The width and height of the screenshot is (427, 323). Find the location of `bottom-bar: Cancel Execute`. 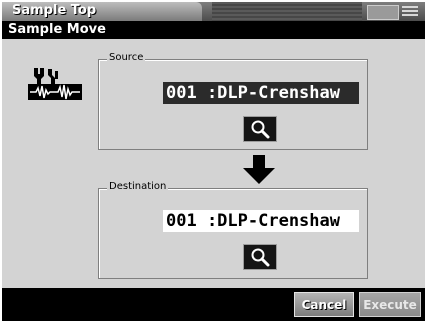

bottom-bar: Cancel Execute is located at coordinates (213, 304).